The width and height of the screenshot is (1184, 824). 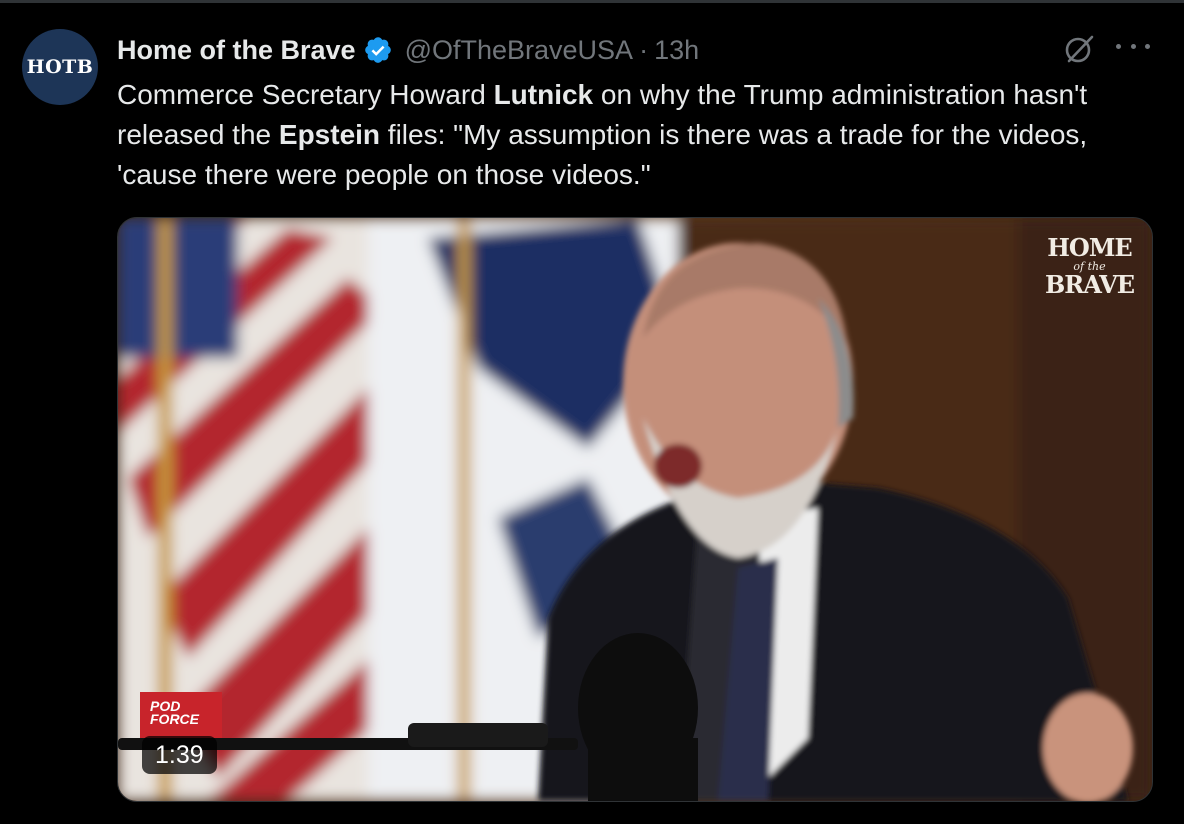 I want to click on tweet-header: Home of the Brave @OfTheBraveUSA · 13h, so click(x=408, y=50).